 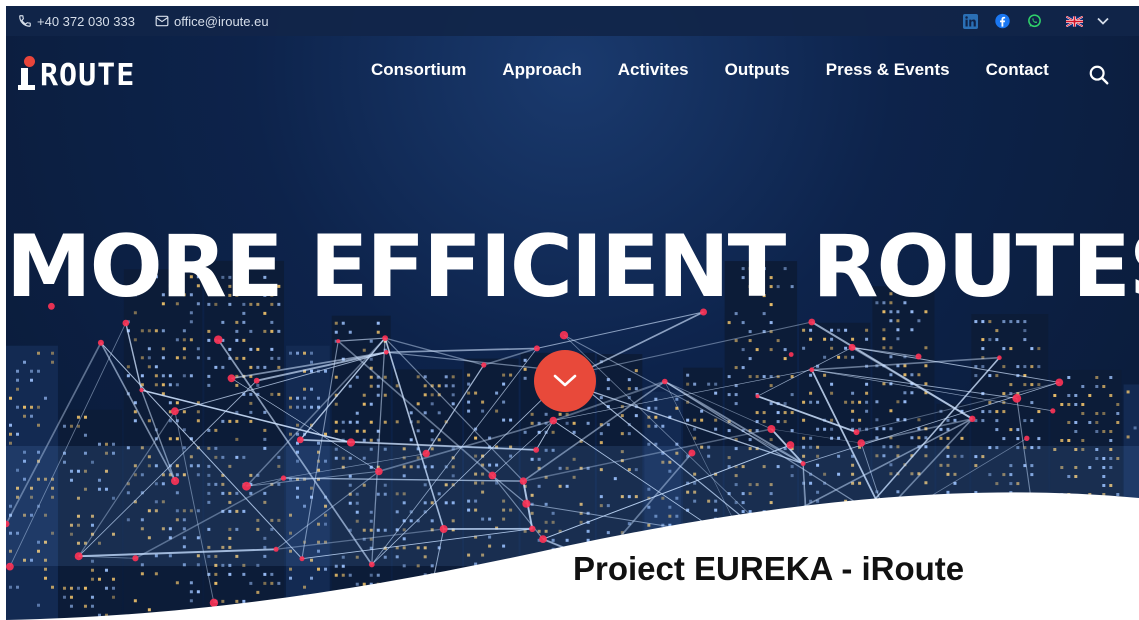 What do you see at coordinates (1017, 70) in the screenshot?
I see `nav-contact: Contact` at bounding box center [1017, 70].